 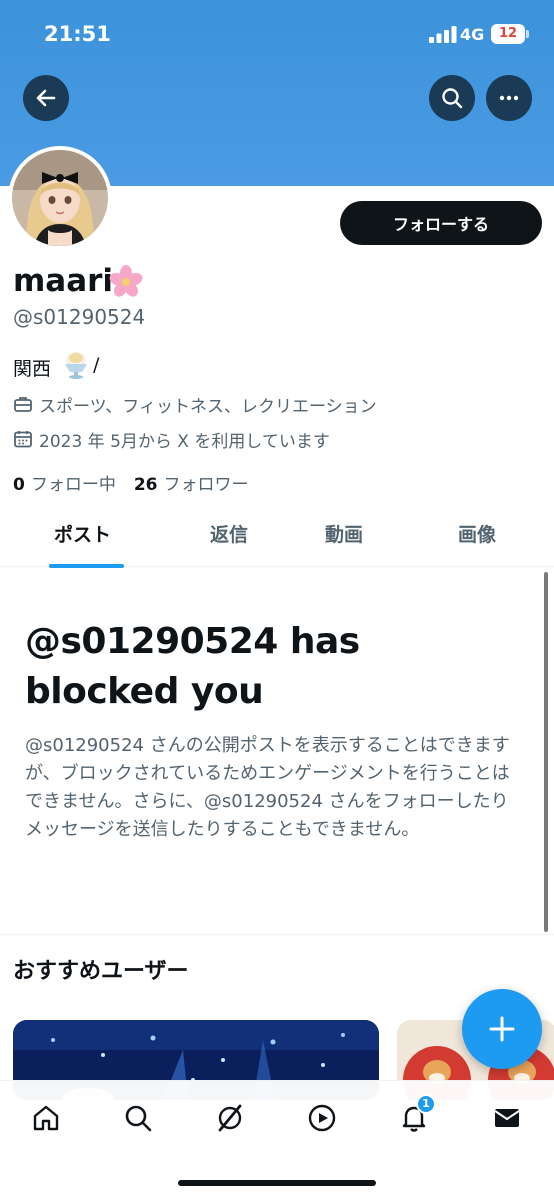 I want to click on compose-button, so click(x=502, y=1029).